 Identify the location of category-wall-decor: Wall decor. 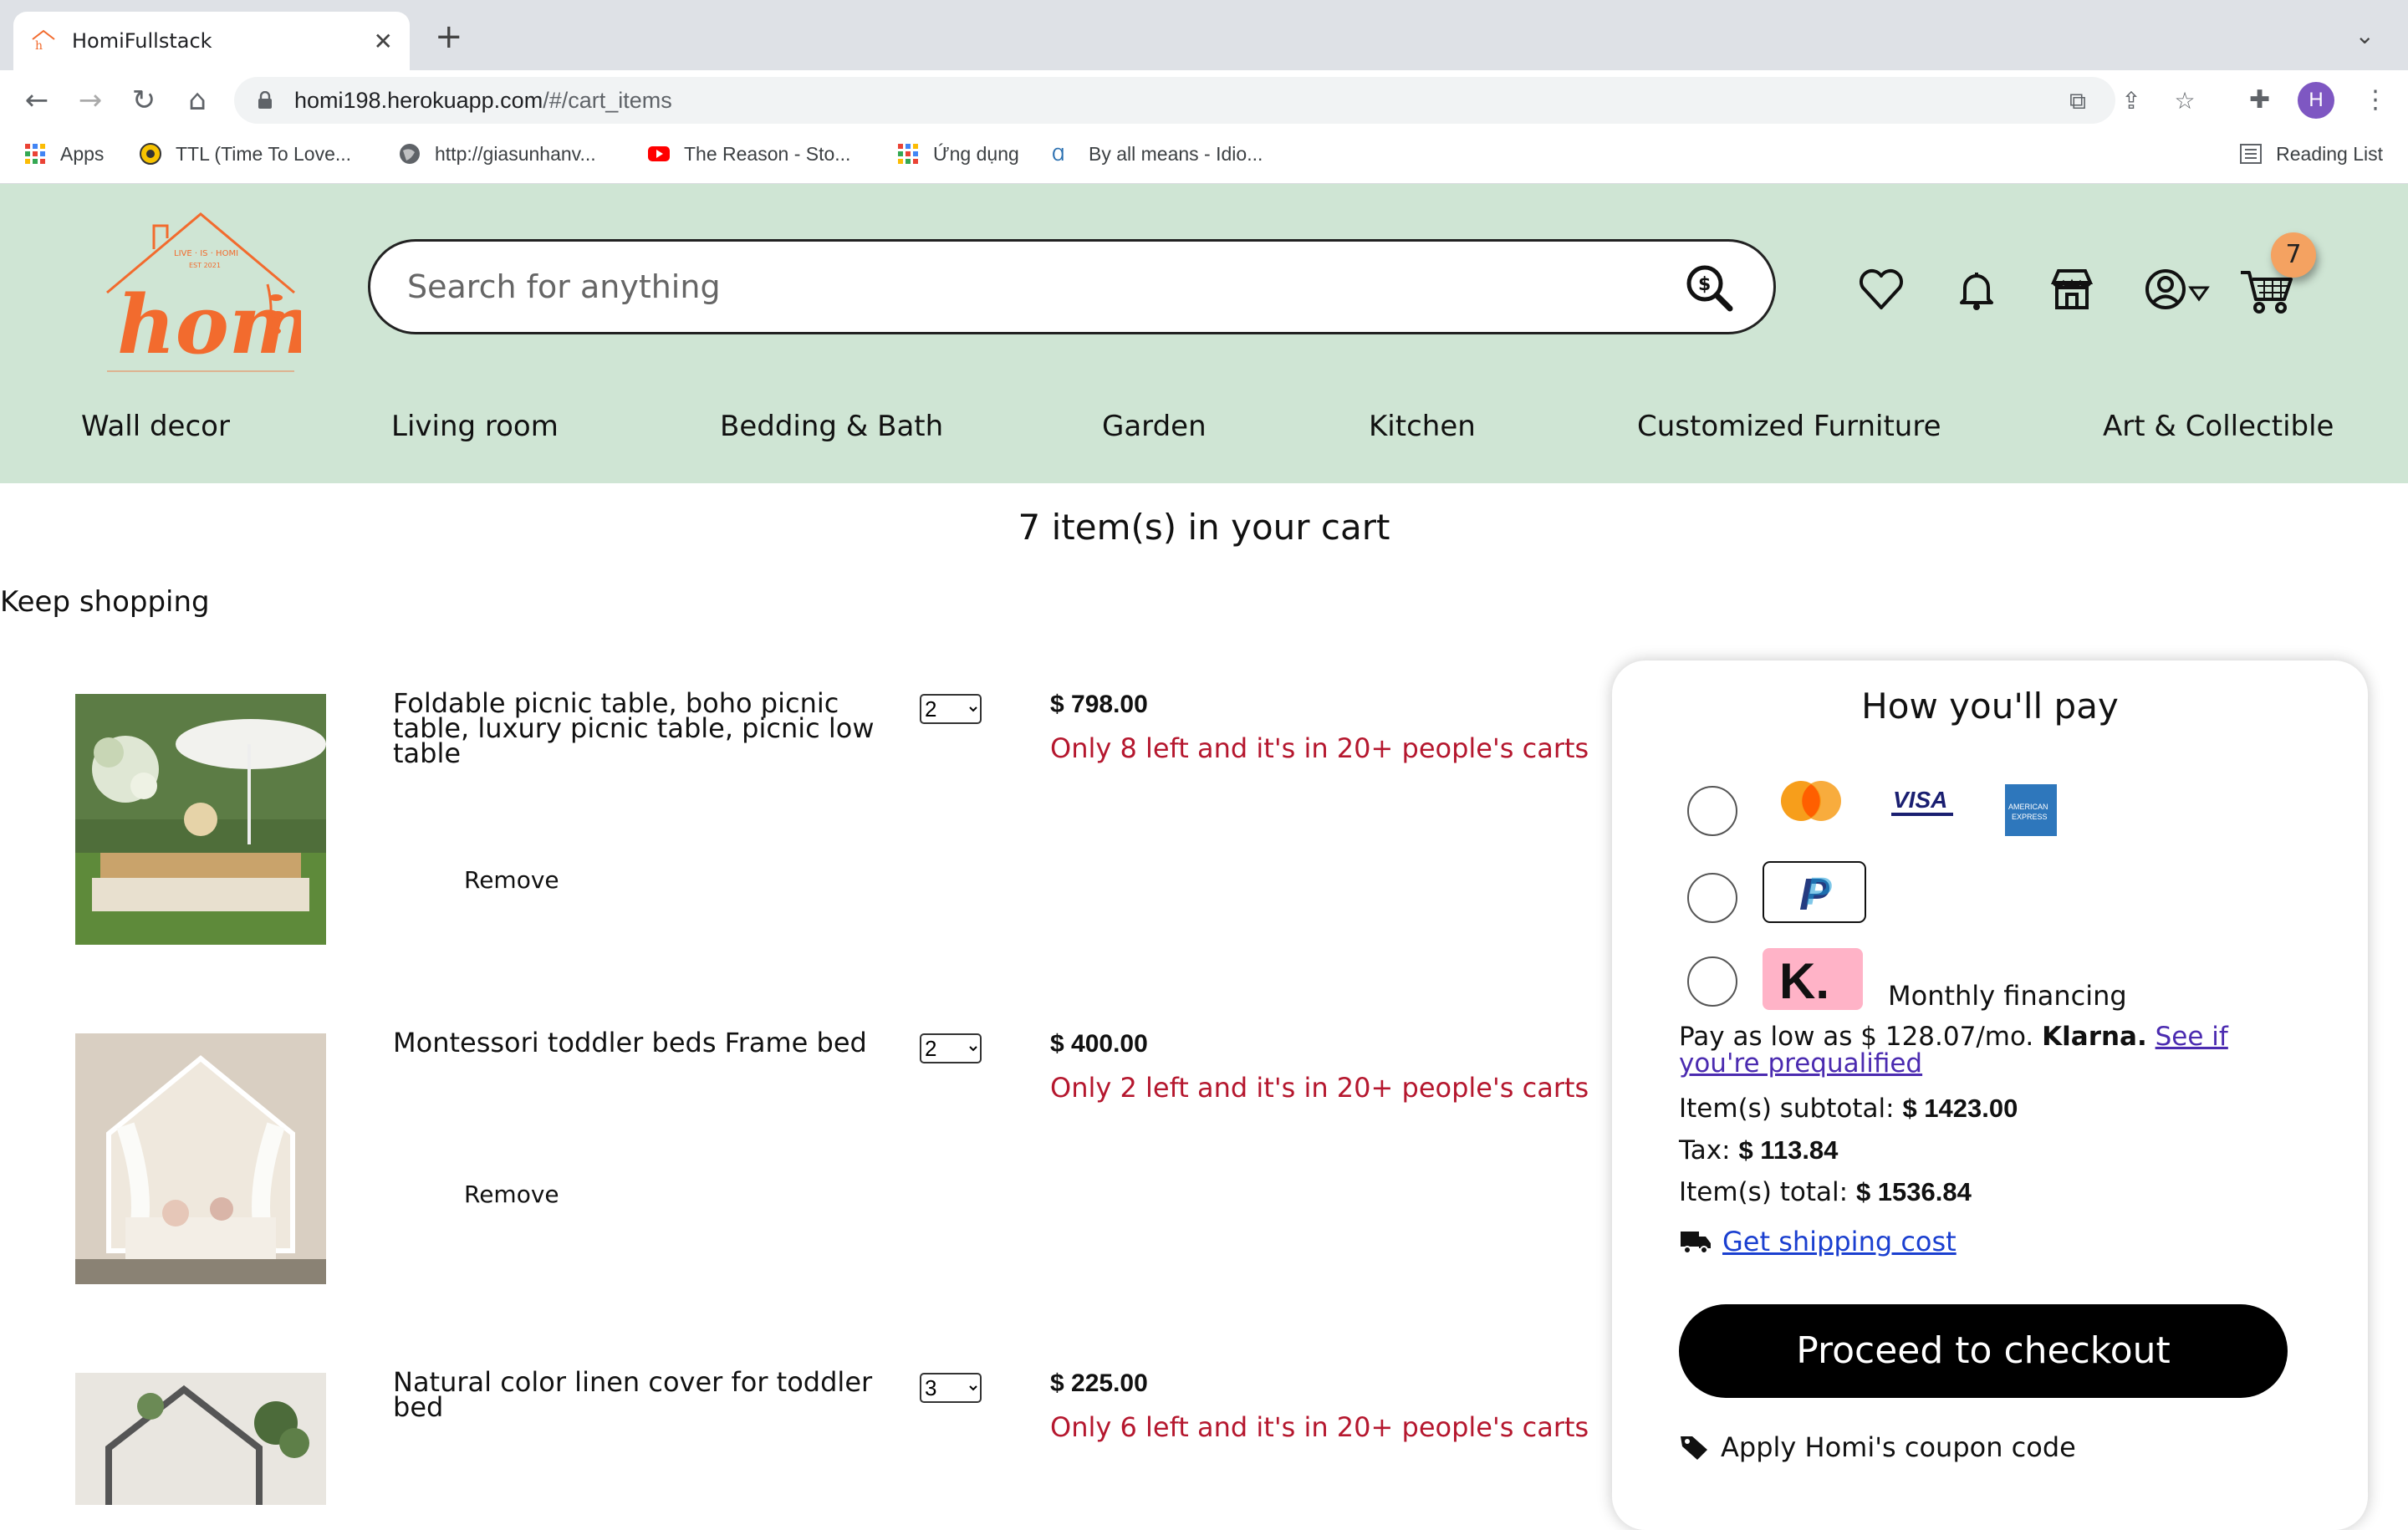
(155, 426).